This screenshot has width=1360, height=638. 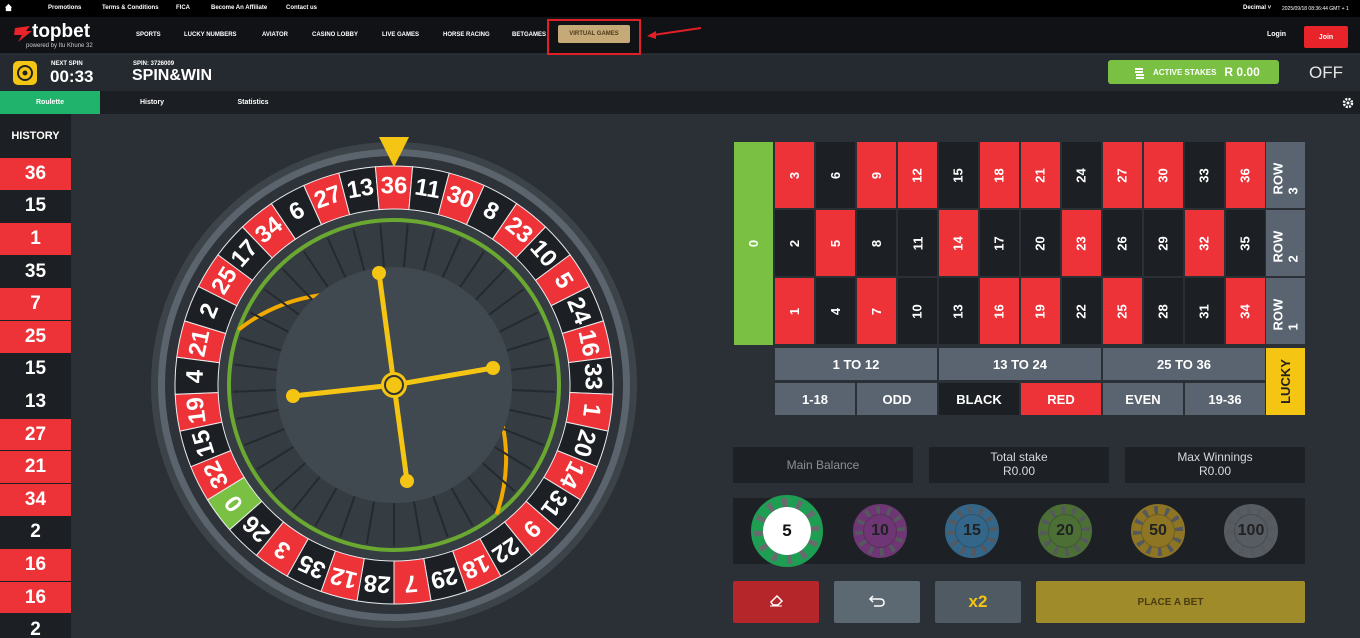 I want to click on bet-dozen-label: 1 TO 12, so click(x=856, y=364).